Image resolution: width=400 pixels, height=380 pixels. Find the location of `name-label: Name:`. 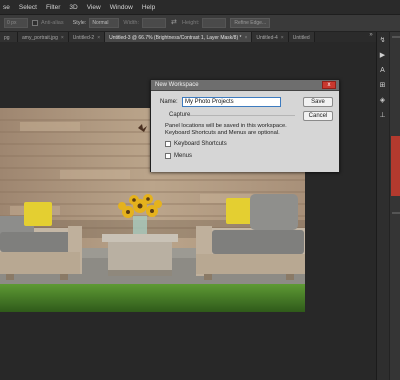

name-label: Name: is located at coordinates (169, 102).